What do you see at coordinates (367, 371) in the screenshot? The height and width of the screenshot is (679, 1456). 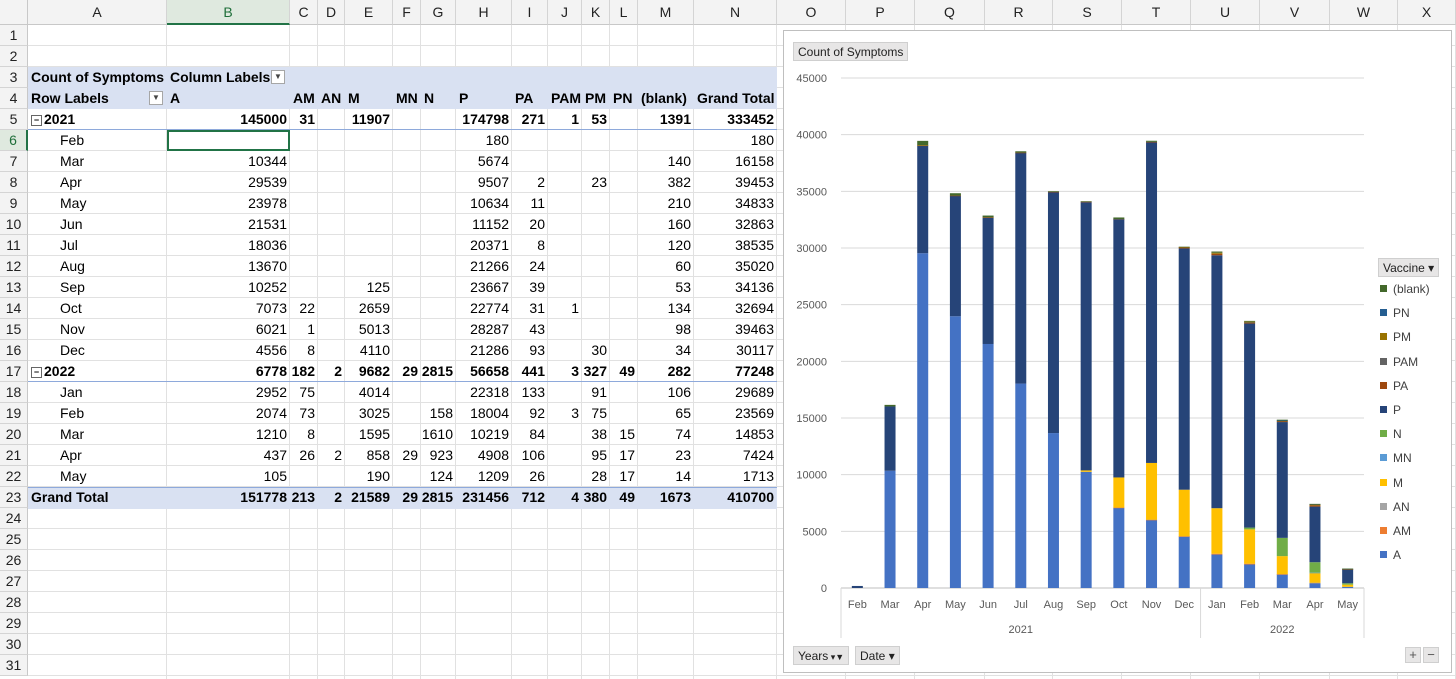 I see `pivot-value-cell: 9682` at bounding box center [367, 371].